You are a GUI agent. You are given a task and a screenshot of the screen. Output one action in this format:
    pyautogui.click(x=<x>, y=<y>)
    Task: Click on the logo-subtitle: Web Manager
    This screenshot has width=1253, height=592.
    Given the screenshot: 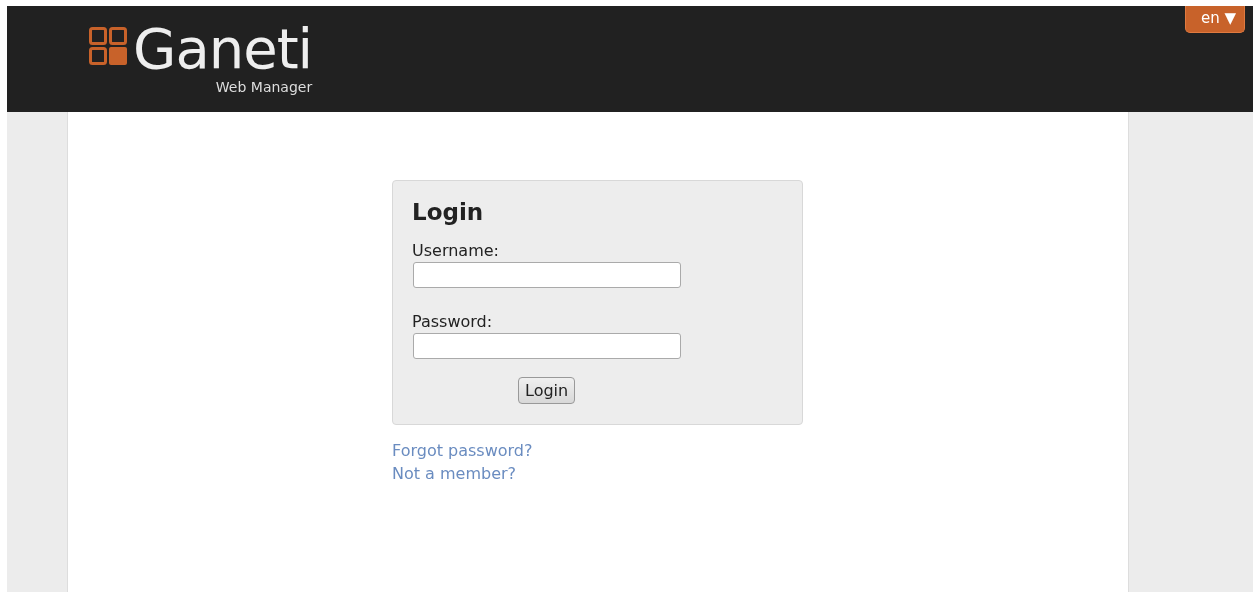 What is the action you would take?
    pyautogui.click(x=264, y=87)
    